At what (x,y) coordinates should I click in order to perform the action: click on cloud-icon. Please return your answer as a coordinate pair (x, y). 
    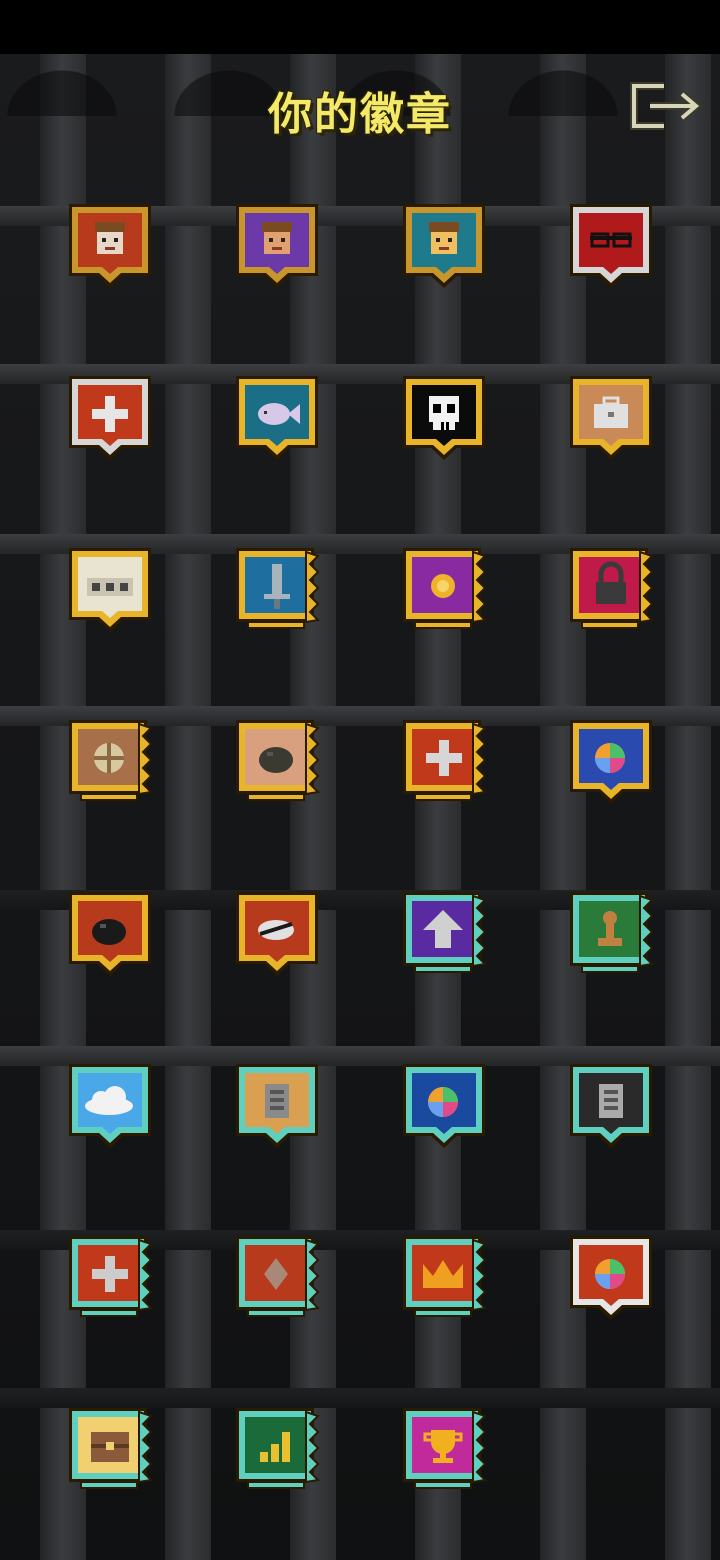
    Looking at the image, I should click on (110, 1106).